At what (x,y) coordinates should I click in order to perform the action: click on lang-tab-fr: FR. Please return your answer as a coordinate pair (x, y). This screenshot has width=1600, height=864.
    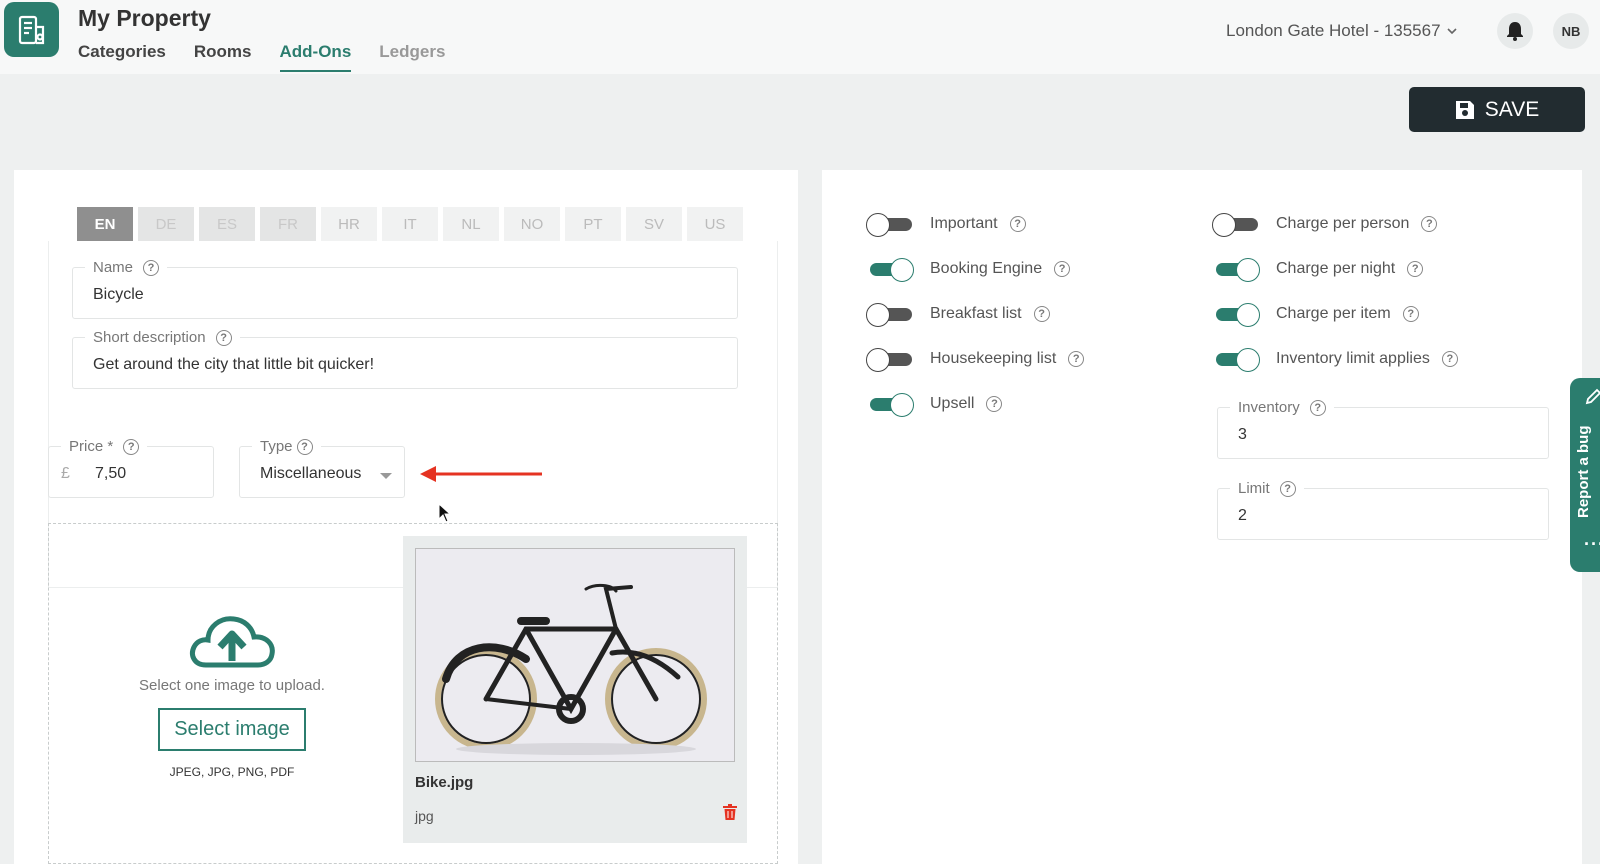
    Looking at the image, I should click on (288, 224).